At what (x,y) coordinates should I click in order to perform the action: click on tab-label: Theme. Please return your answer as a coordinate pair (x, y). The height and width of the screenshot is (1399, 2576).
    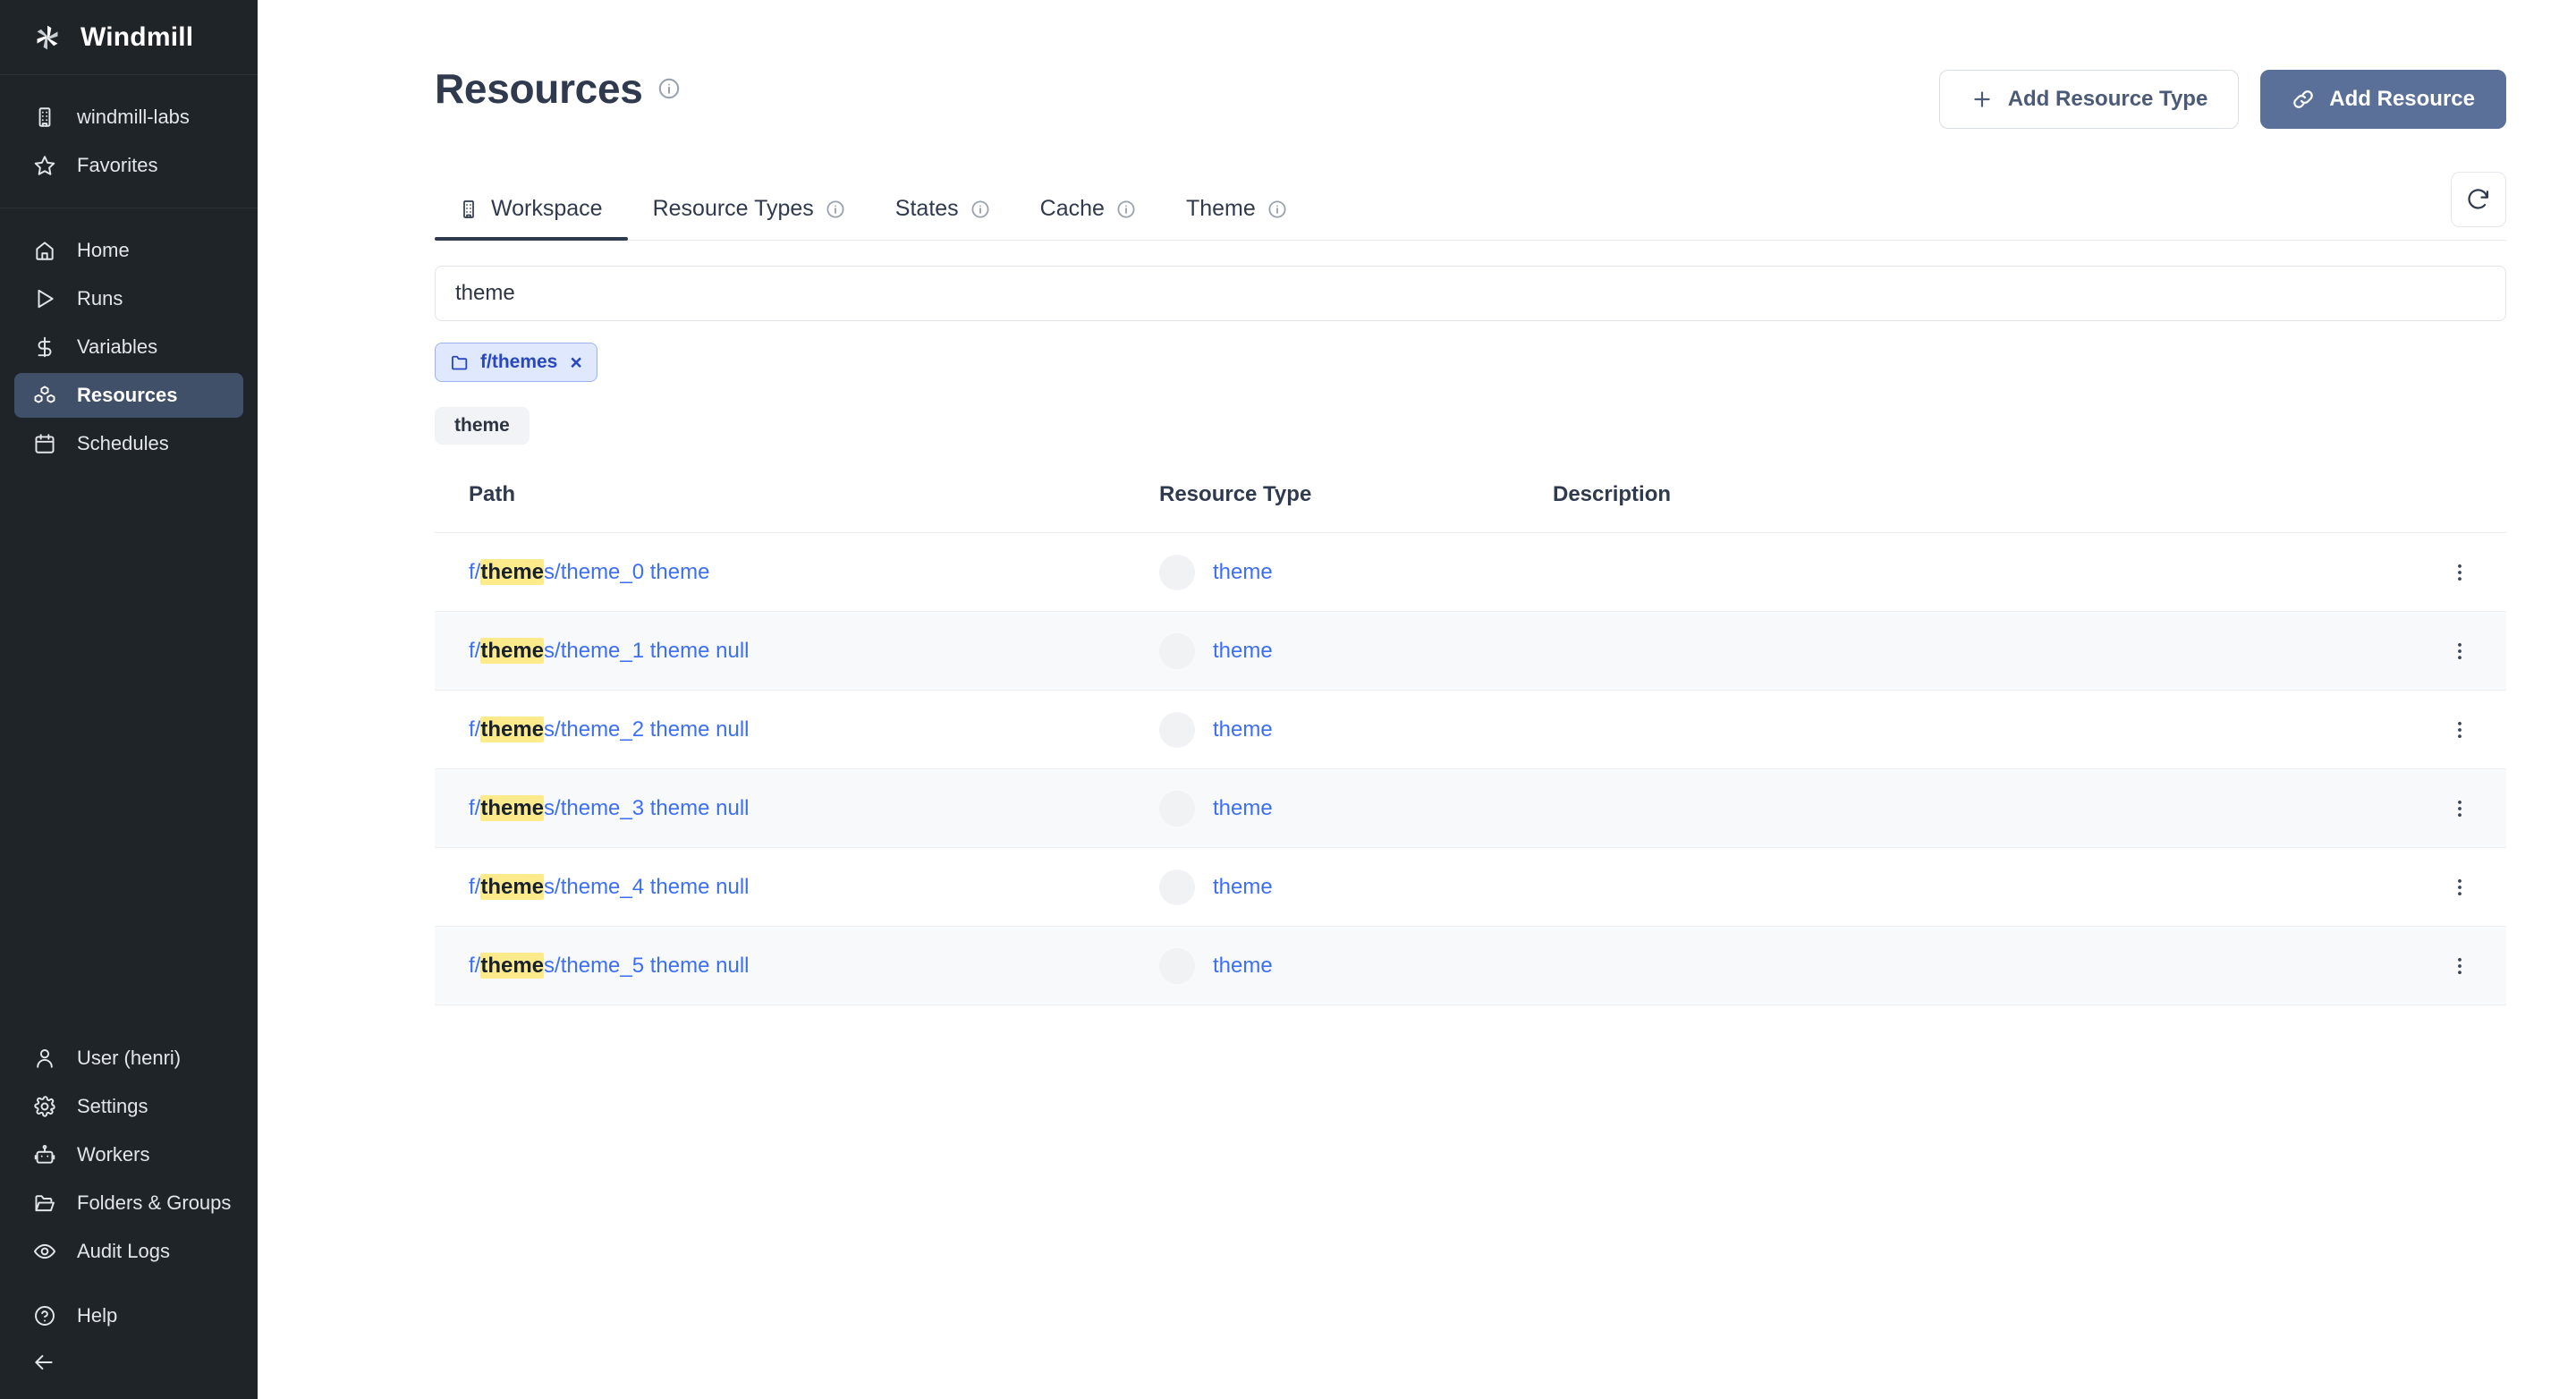
    Looking at the image, I should click on (1220, 208).